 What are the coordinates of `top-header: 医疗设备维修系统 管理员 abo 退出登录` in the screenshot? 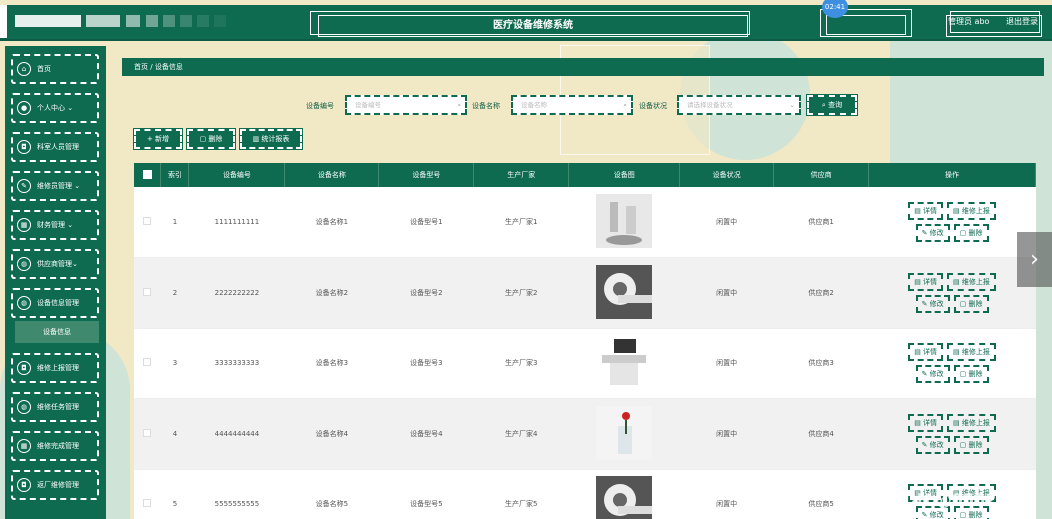 It's located at (526, 23).